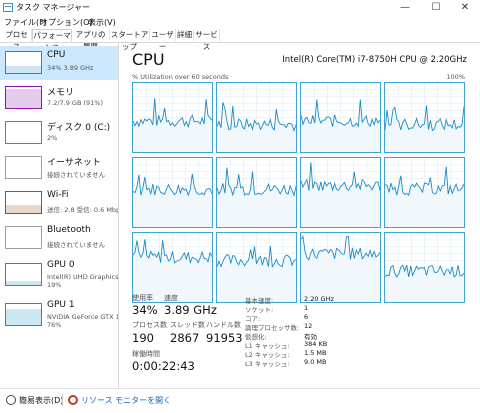  What do you see at coordinates (207, 35) in the screenshot?
I see `tab-services: サービス` at bounding box center [207, 35].